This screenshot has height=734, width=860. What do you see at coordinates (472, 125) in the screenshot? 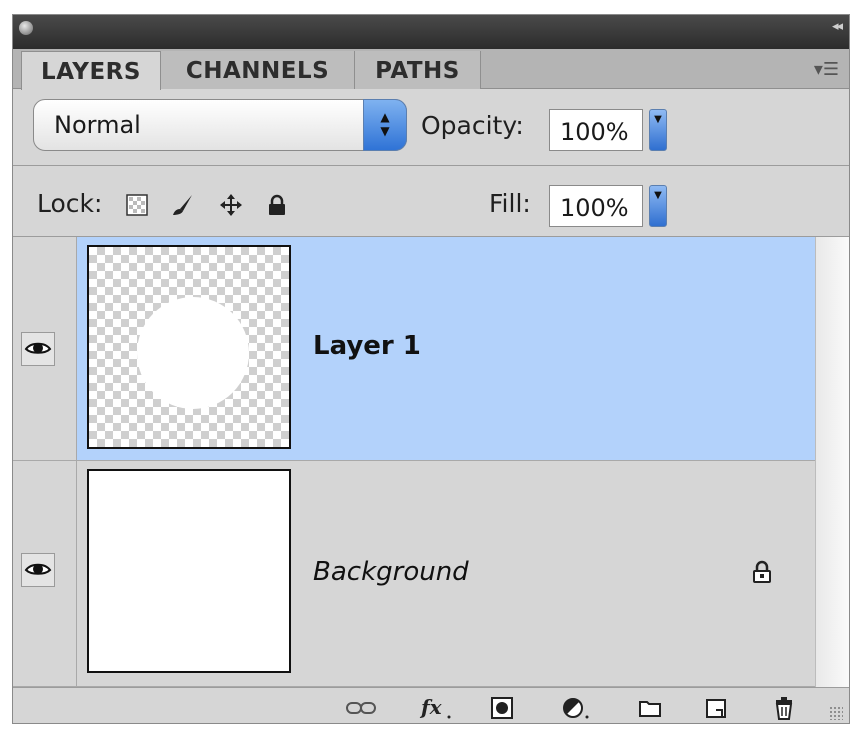
I see `opacity-label: Opacity:` at bounding box center [472, 125].